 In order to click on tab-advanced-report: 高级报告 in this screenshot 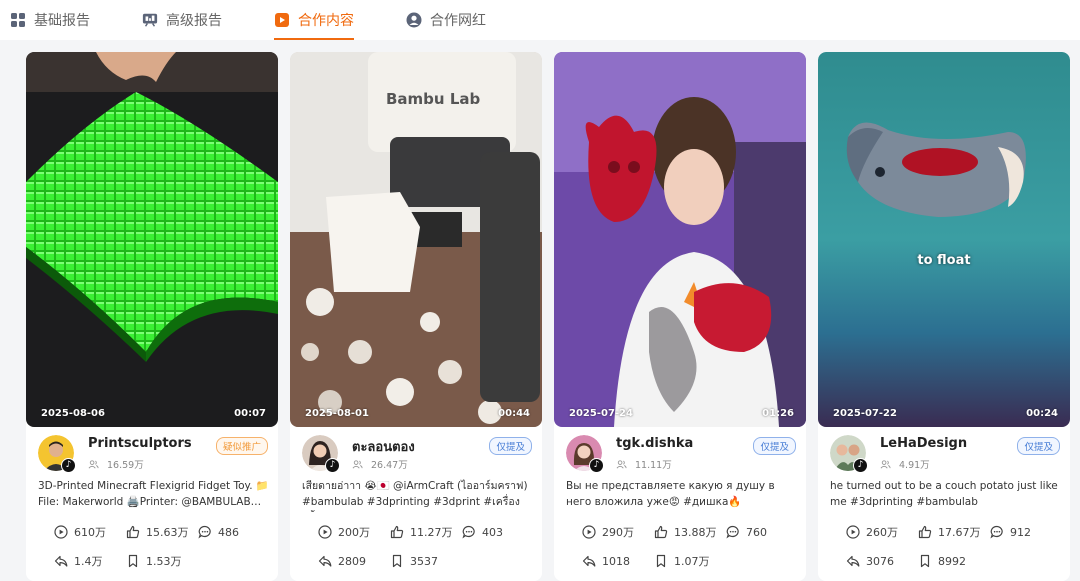, I will do `click(182, 20)`.